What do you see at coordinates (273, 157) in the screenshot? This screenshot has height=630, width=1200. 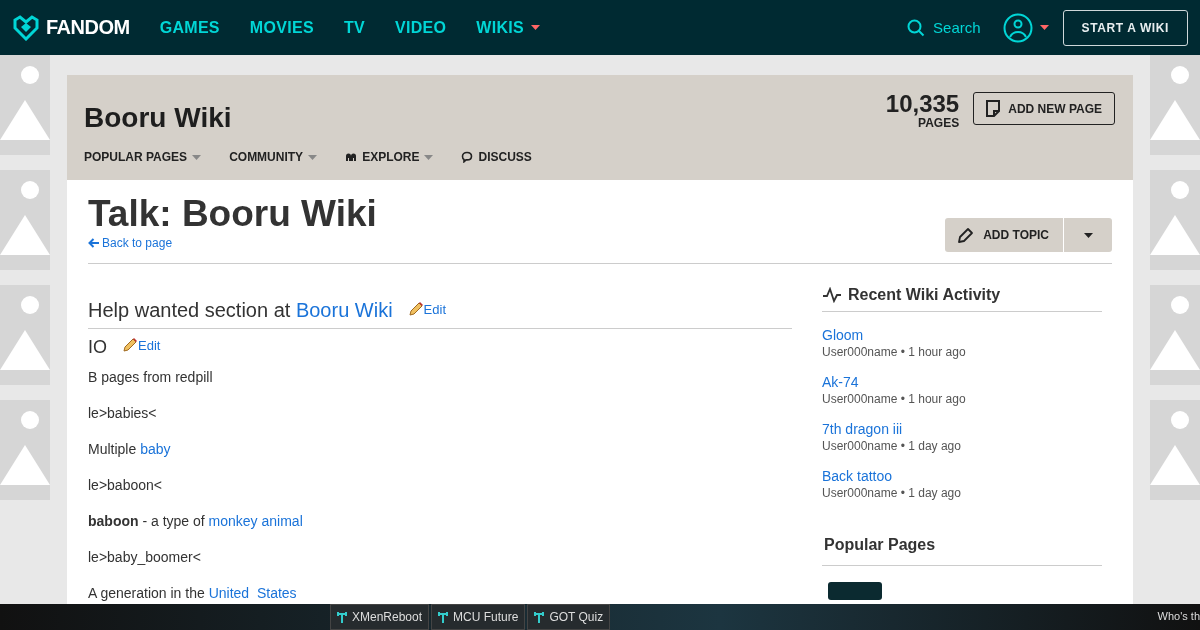 I see `wiki-menu-item: COMMUNITY` at bounding box center [273, 157].